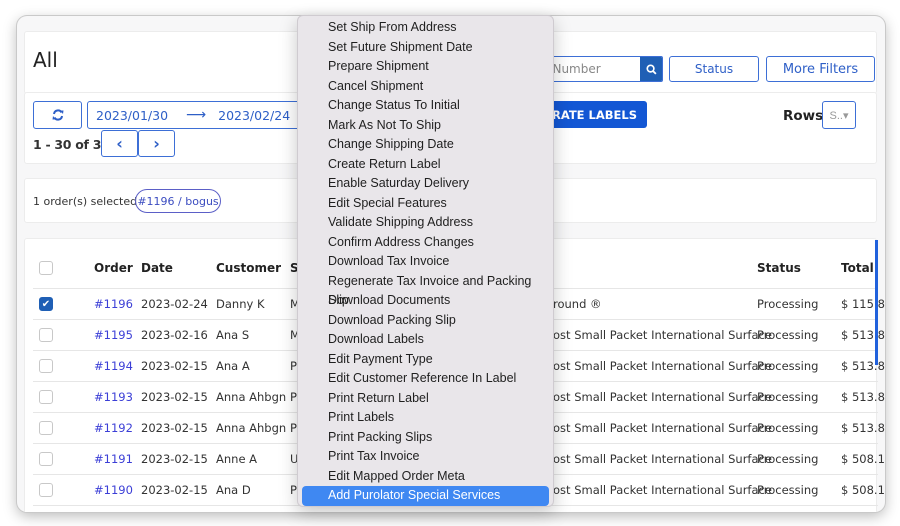  What do you see at coordinates (113, 459) in the screenshot?
I see `order-number-link: #1191` at bounding box center [113, 459].